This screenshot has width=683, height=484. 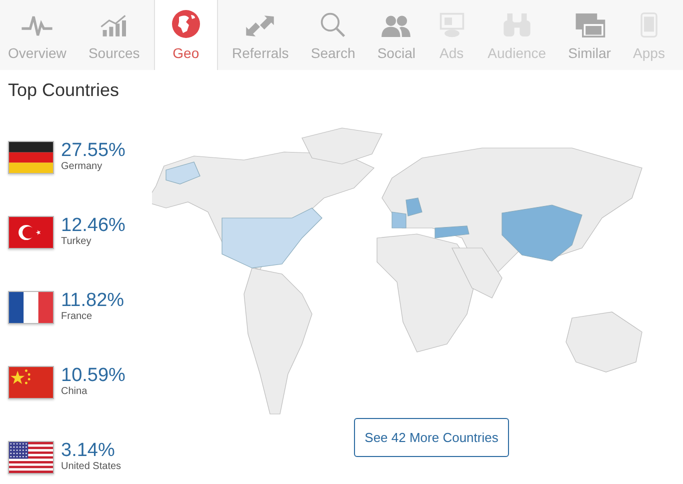 What do you see at coordinates (432, 437) in the screenshot?
I see `see-more-button: See 42 More Countries` at bounding box center [432, 437].